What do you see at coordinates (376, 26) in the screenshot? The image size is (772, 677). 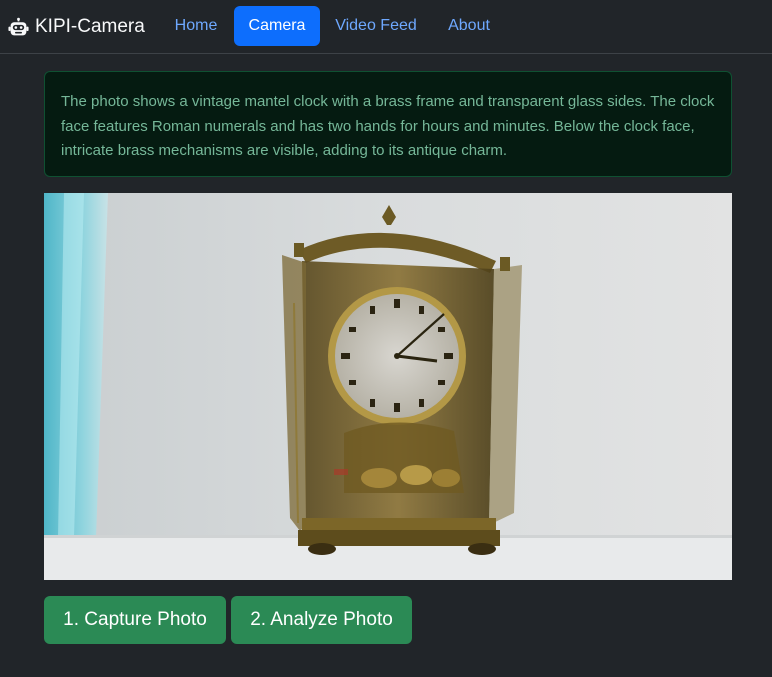 I see `nav-video-feed: Video Feed` at bounding box center [376, 26].